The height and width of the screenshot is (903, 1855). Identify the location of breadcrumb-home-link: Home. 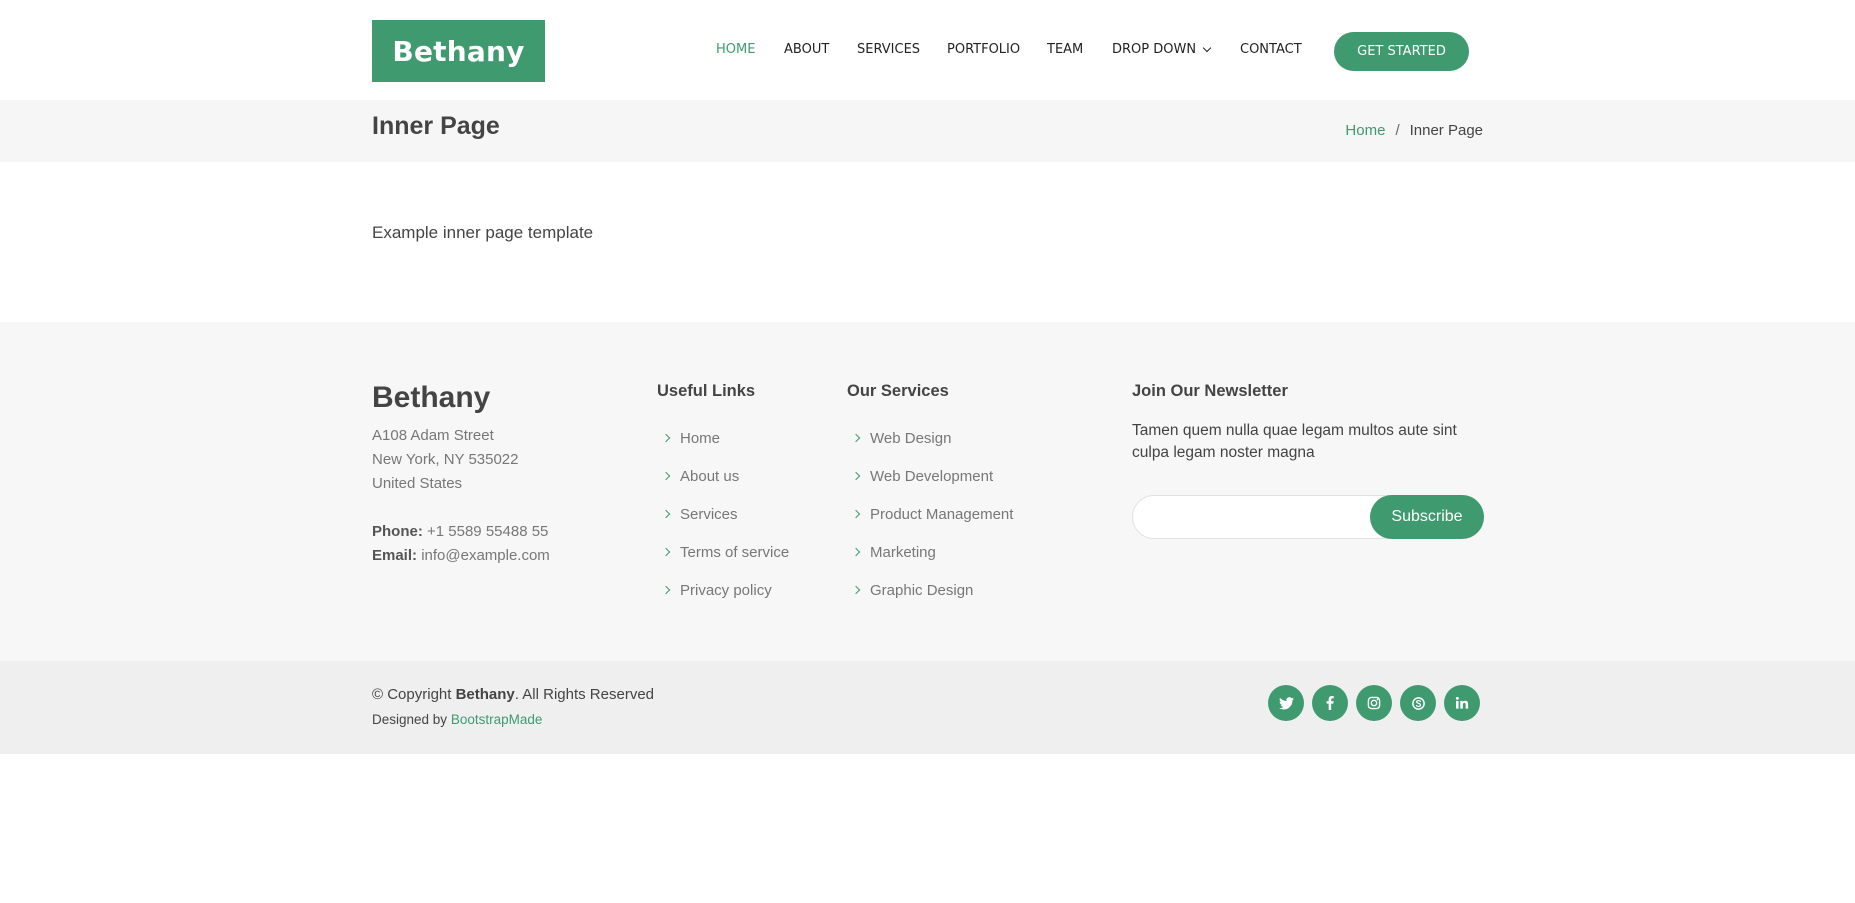
(1365, 130).